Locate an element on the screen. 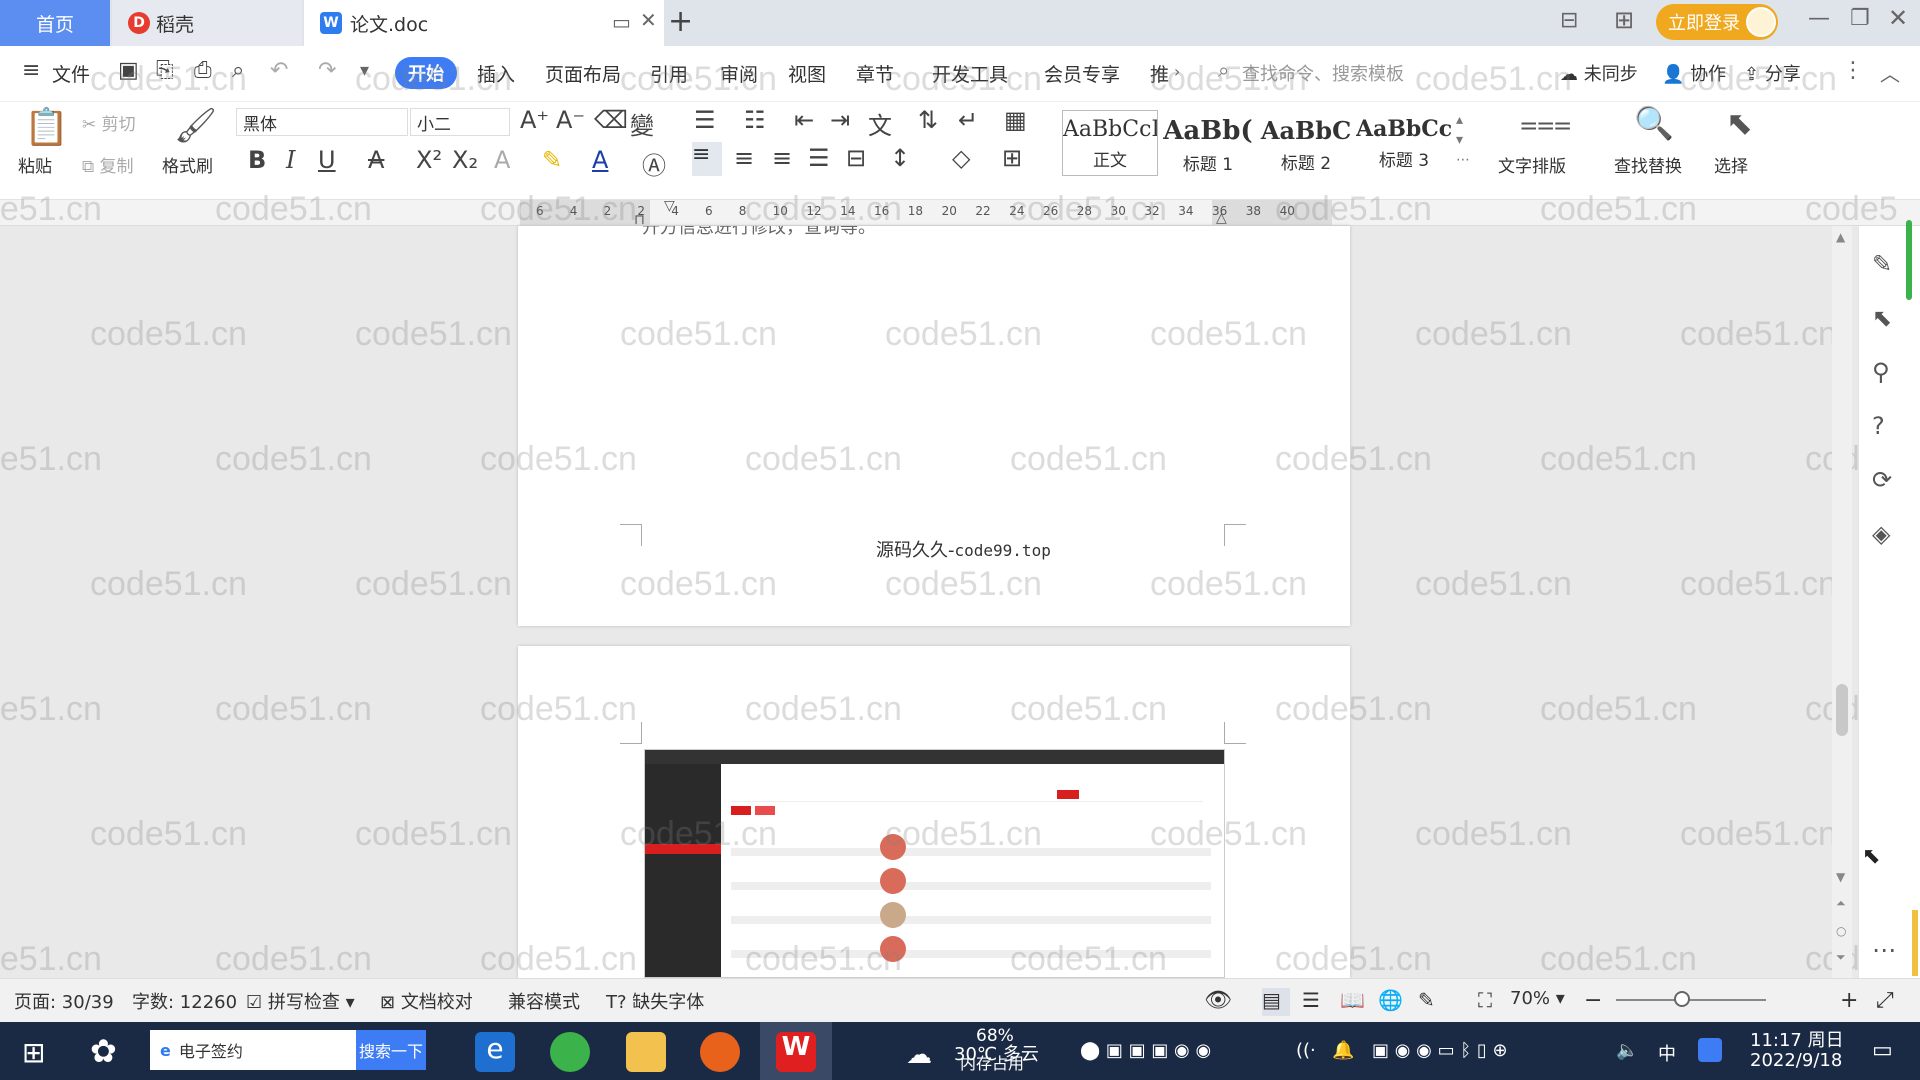 The height and width of the screenshot is (1080, 1920). subscript-icon: X₂ is located at coordinates (465, 160).